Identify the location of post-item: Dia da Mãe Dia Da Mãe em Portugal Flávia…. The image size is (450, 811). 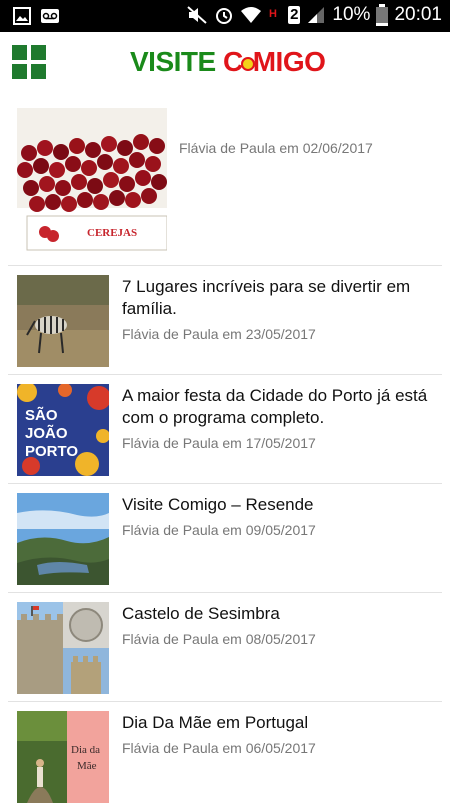
(225, 756).